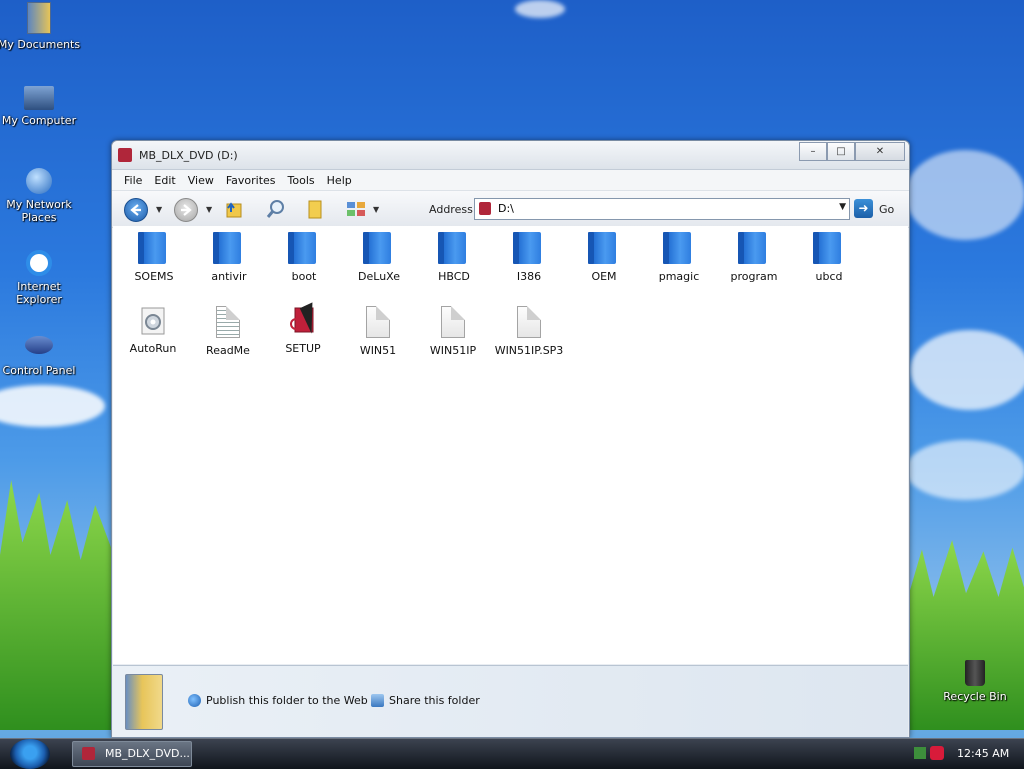 The width and height of the screenshot is (1024, 769). I want to click on back-arrow-icon, so click(135, 210).